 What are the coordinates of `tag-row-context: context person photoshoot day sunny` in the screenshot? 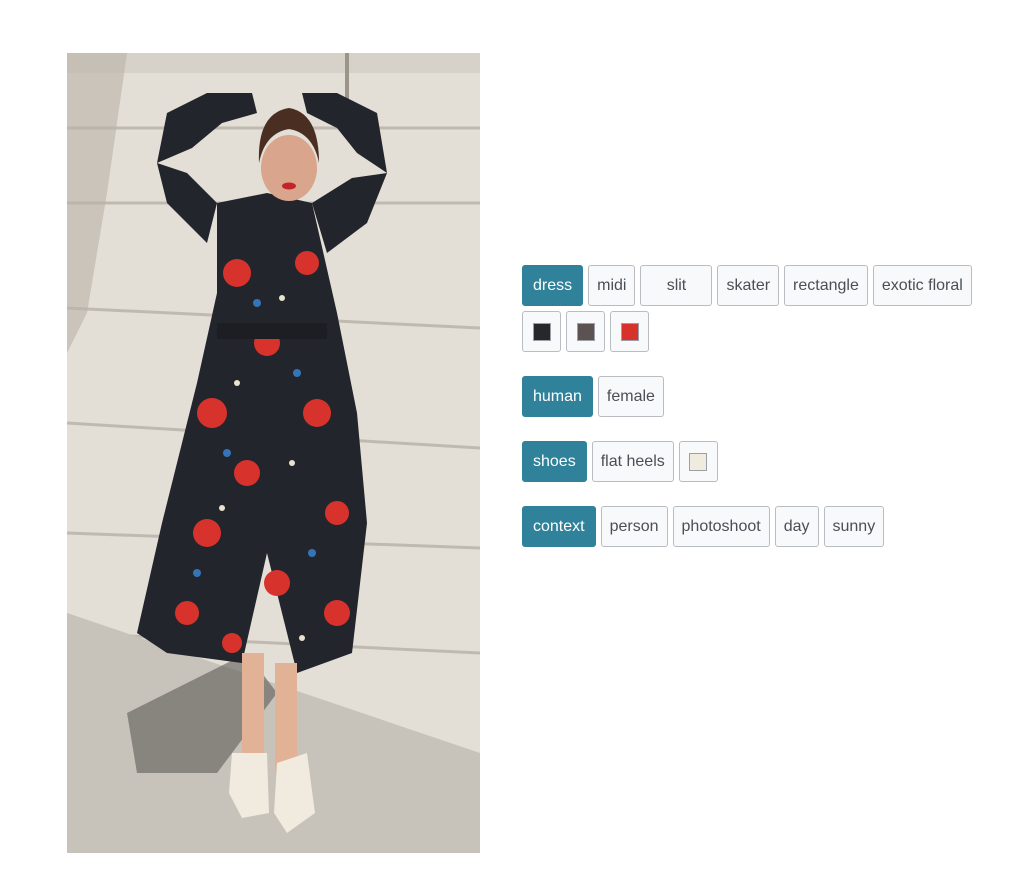 It's located at (762, 526).